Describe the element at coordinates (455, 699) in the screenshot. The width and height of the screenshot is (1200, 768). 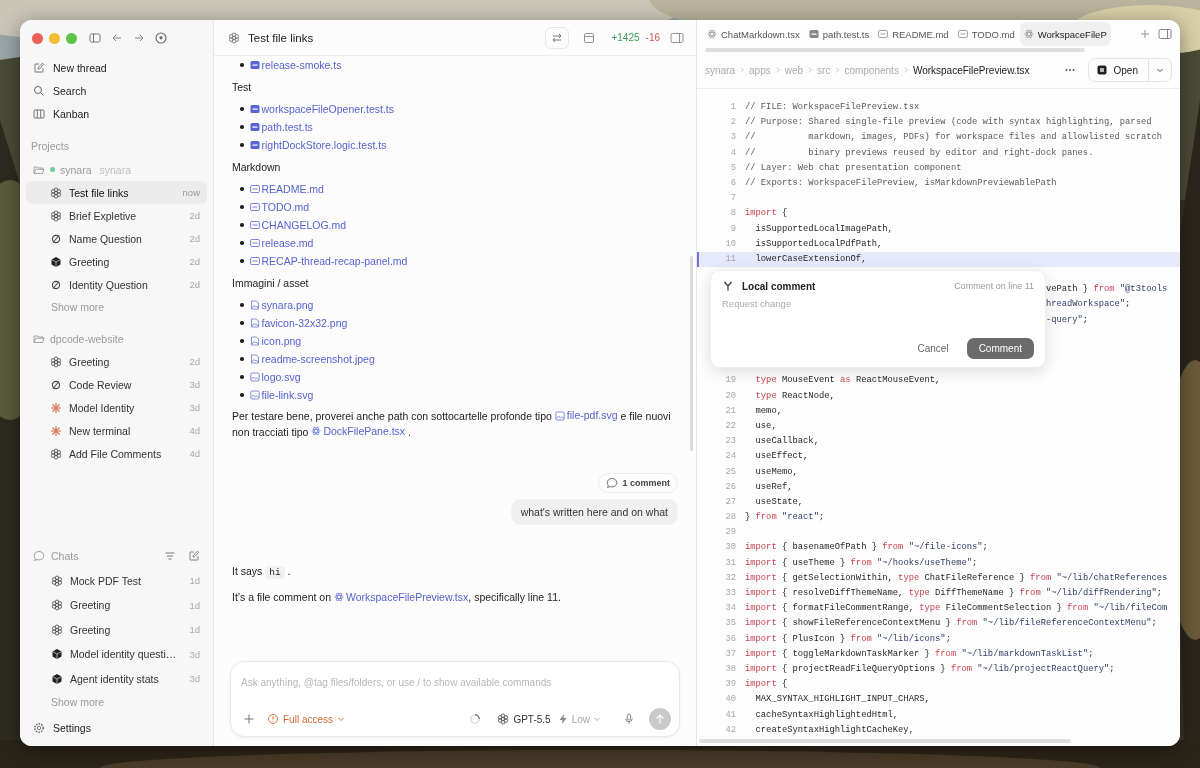
I see `composer: Ask anything, @tag files/folders, or use / to show available commands Full access GPT-5.5 Low` at that location.